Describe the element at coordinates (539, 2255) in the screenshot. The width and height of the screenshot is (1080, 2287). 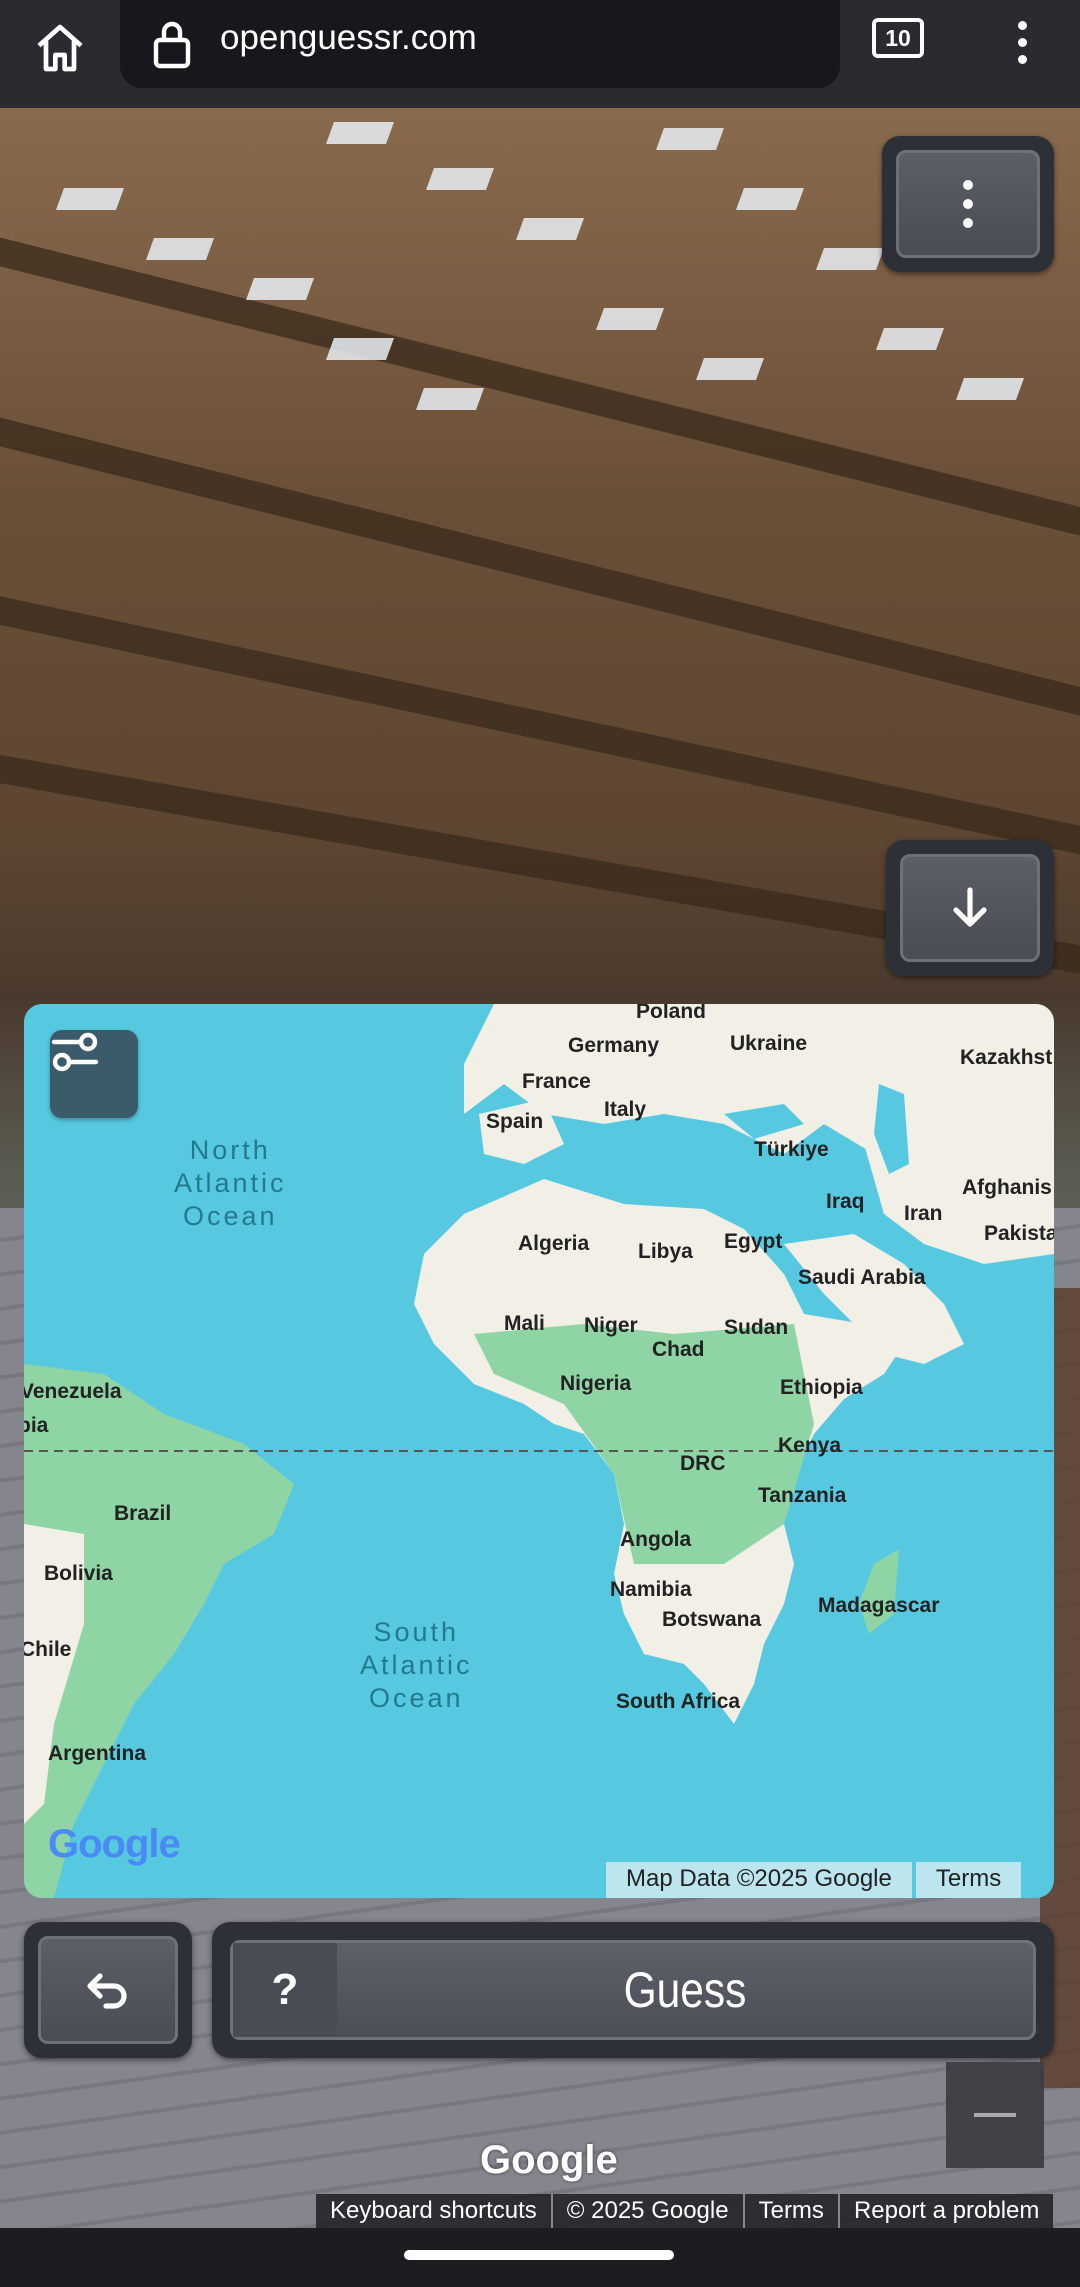
I see `home-gesture-pill` at that location.